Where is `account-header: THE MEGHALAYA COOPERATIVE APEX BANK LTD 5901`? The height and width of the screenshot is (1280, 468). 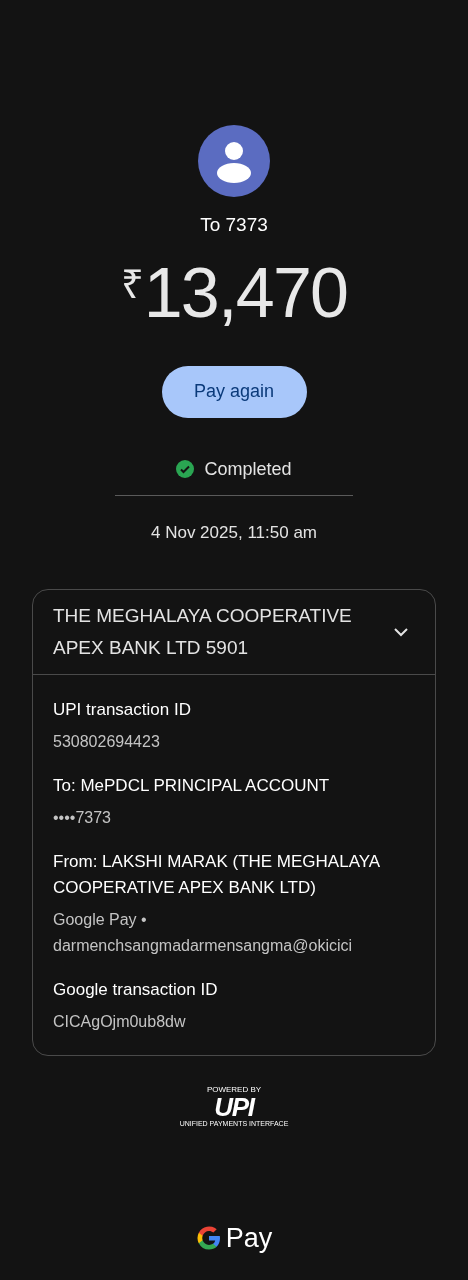 account-header: THE MEGHALAYA COOPERATIVE APEX BANK LTD 5901 is located at coordinates (234, 632).